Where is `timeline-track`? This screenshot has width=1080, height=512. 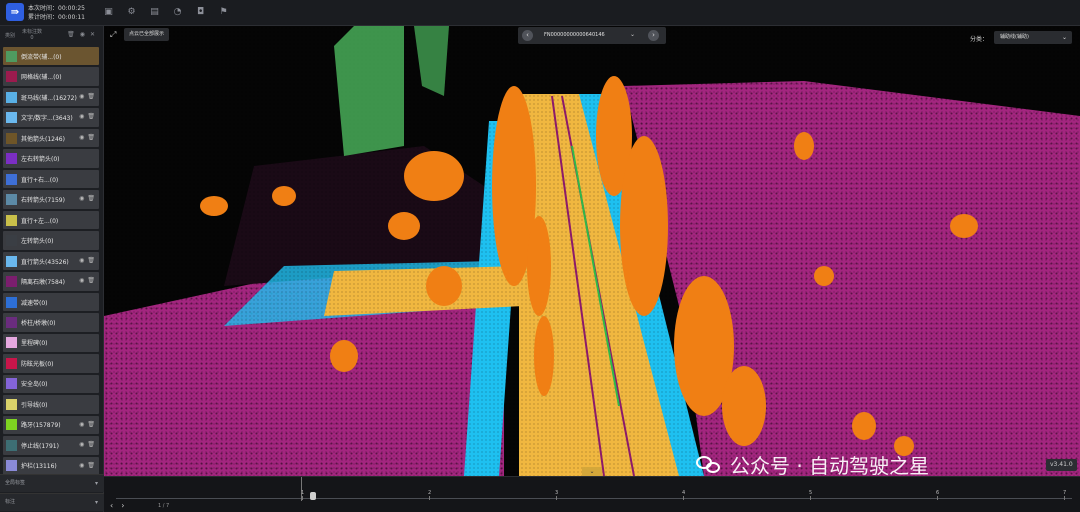
timeline-track is located at coordinates (594, 496).